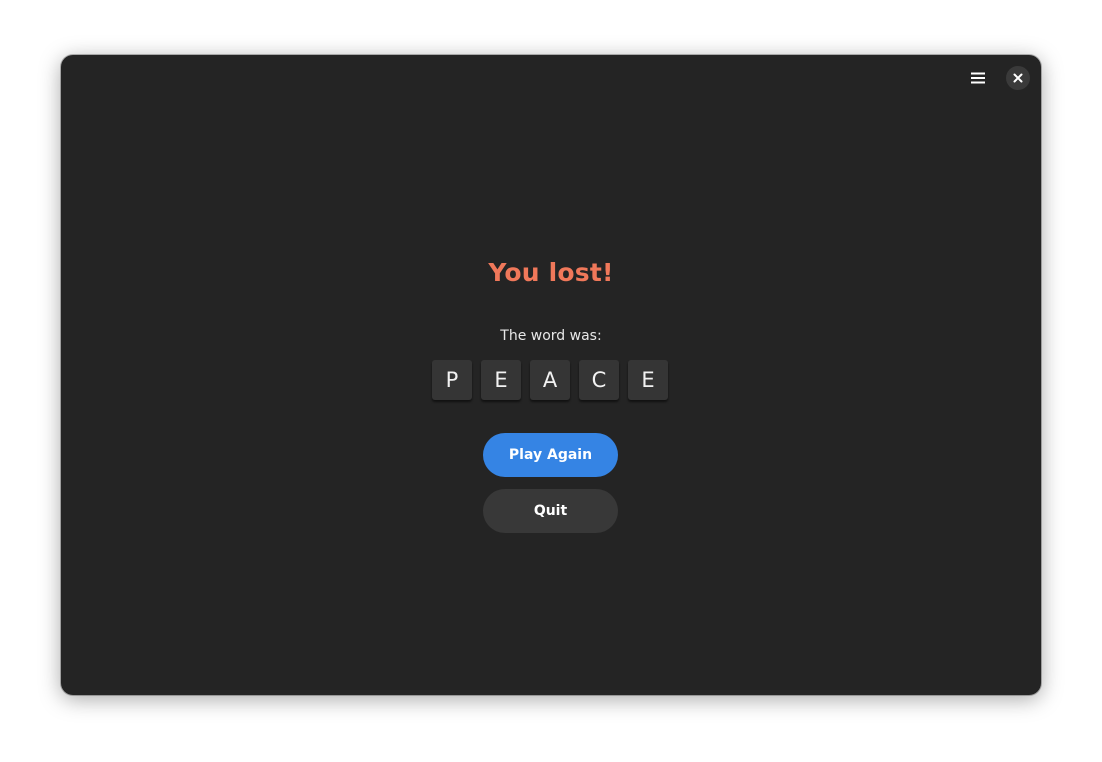 This screenshot has height=762, width=1102. I want to click on word-reveal-label: The word was:, so click(551, 336).